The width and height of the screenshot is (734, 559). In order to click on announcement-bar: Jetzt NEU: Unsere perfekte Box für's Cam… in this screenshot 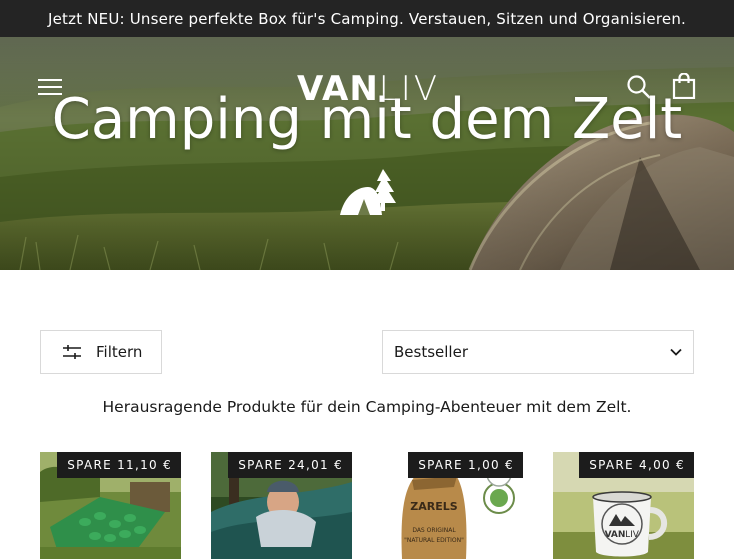, I will do `click(367, 18)`.